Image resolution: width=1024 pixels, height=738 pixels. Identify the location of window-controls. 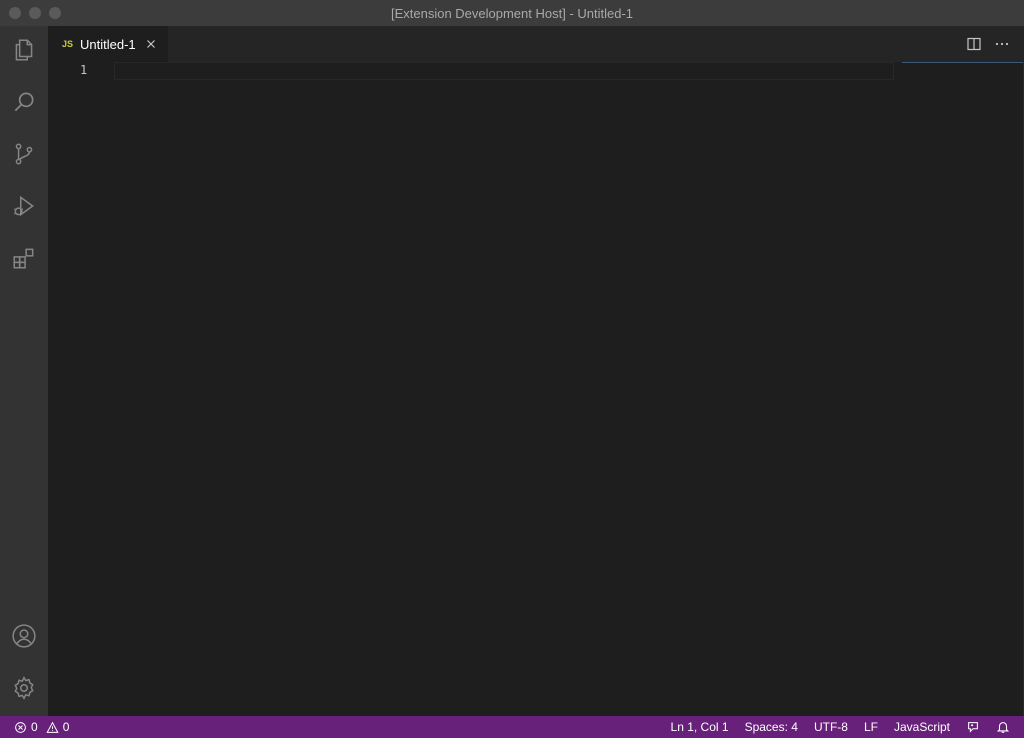
(35, 13).